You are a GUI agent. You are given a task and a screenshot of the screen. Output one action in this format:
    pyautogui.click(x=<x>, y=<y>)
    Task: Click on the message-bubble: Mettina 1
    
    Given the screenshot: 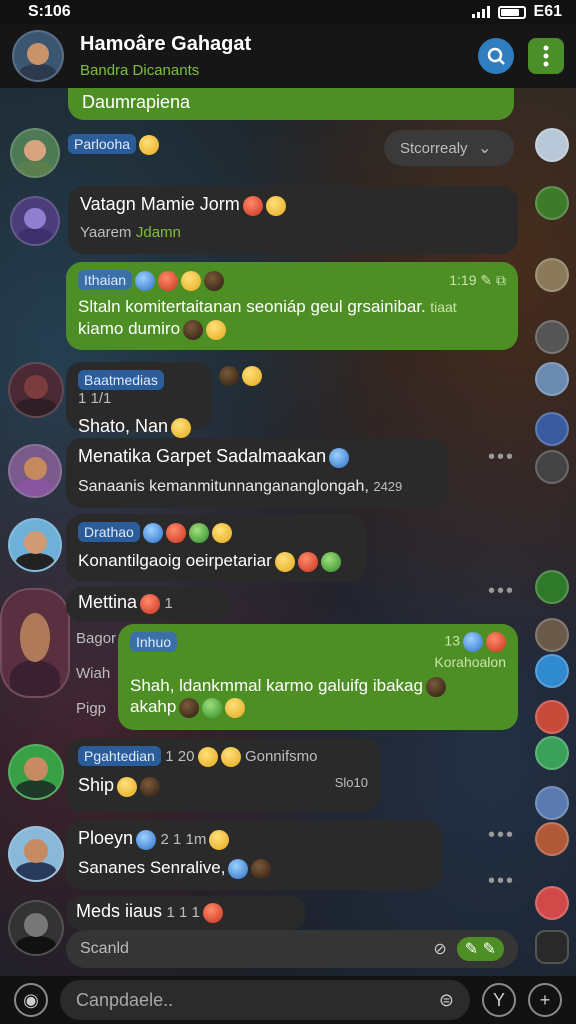 What is the action you would take?
    pyautogui.click(x=148, y=604)
    